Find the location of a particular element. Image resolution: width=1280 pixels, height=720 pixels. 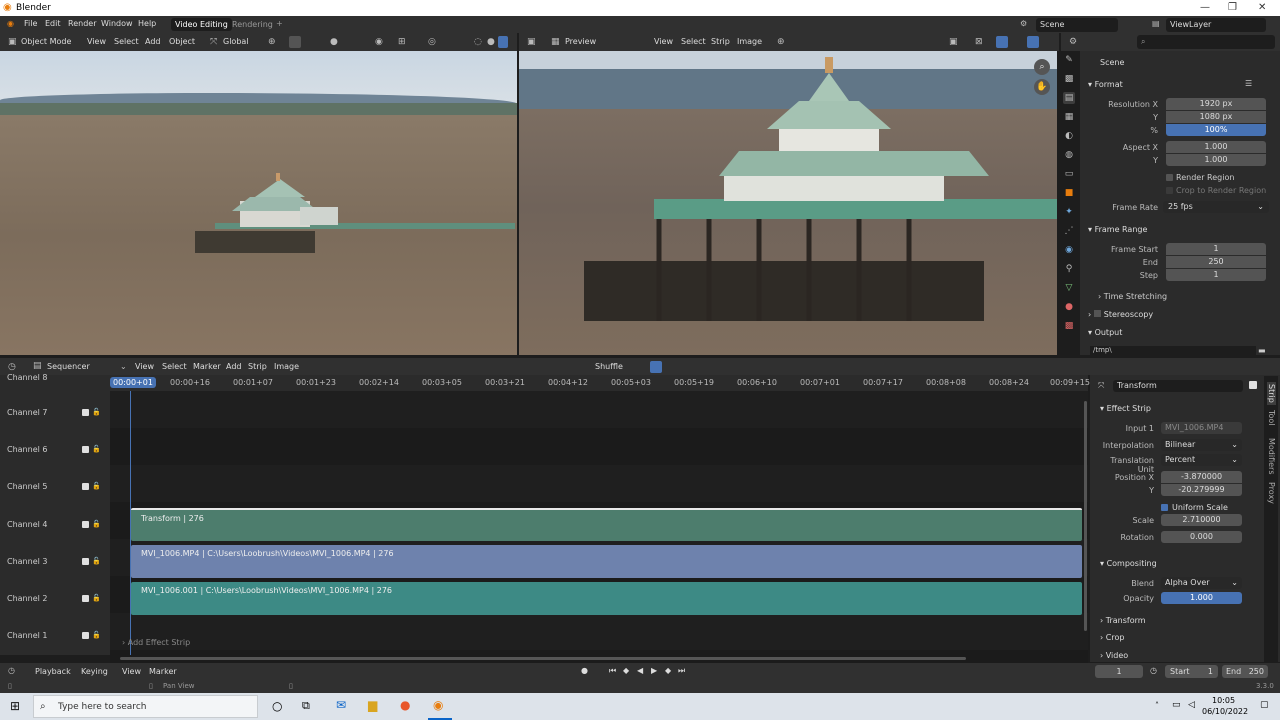

editor-type-icon: ▣ is located at coordinates (531, 42).